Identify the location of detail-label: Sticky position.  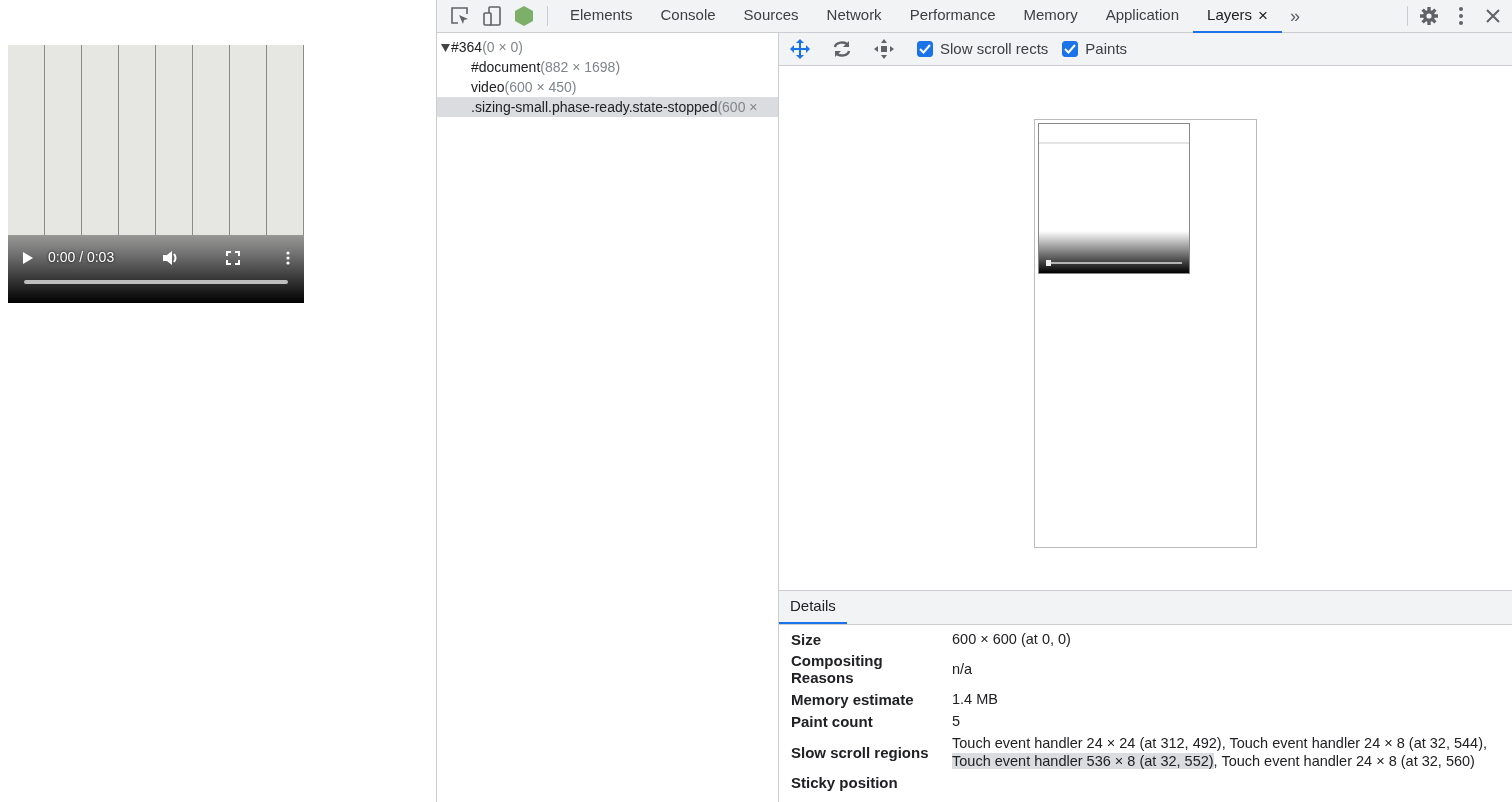
(845, 783).